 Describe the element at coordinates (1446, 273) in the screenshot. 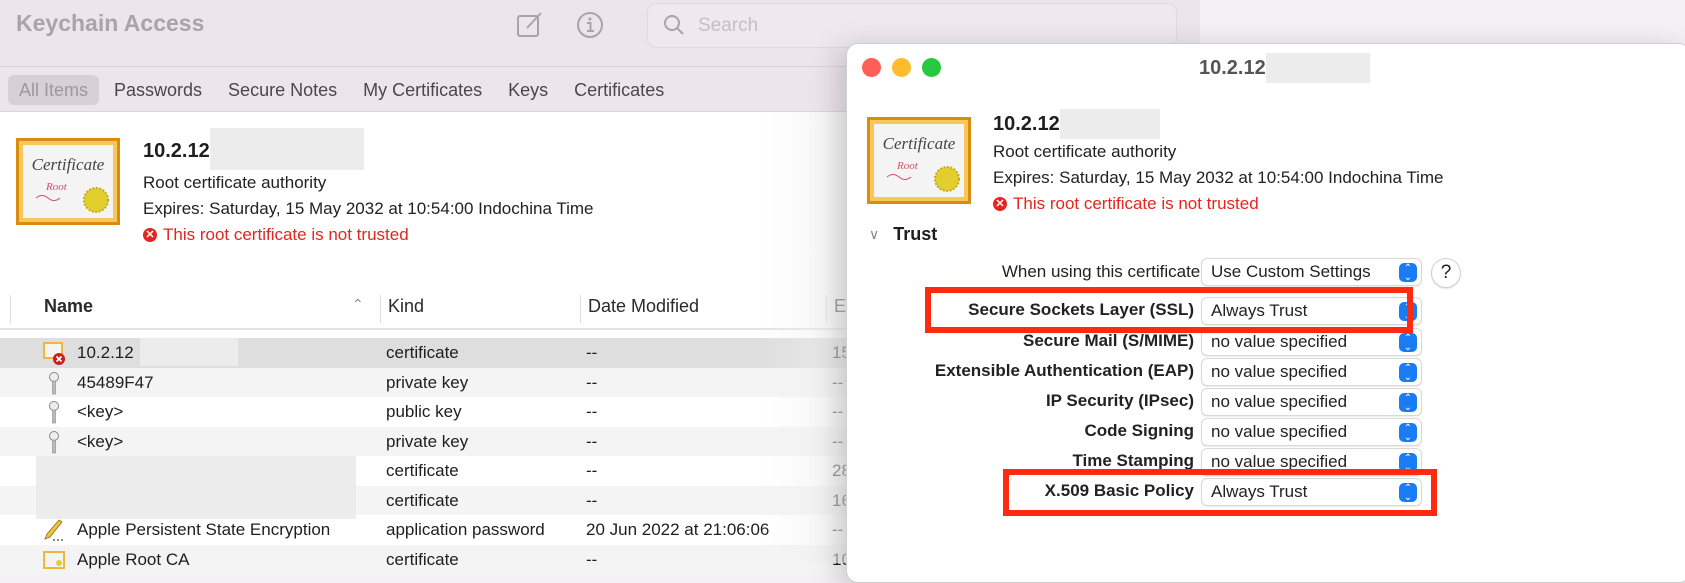

I see `help-button: ?` at that location.